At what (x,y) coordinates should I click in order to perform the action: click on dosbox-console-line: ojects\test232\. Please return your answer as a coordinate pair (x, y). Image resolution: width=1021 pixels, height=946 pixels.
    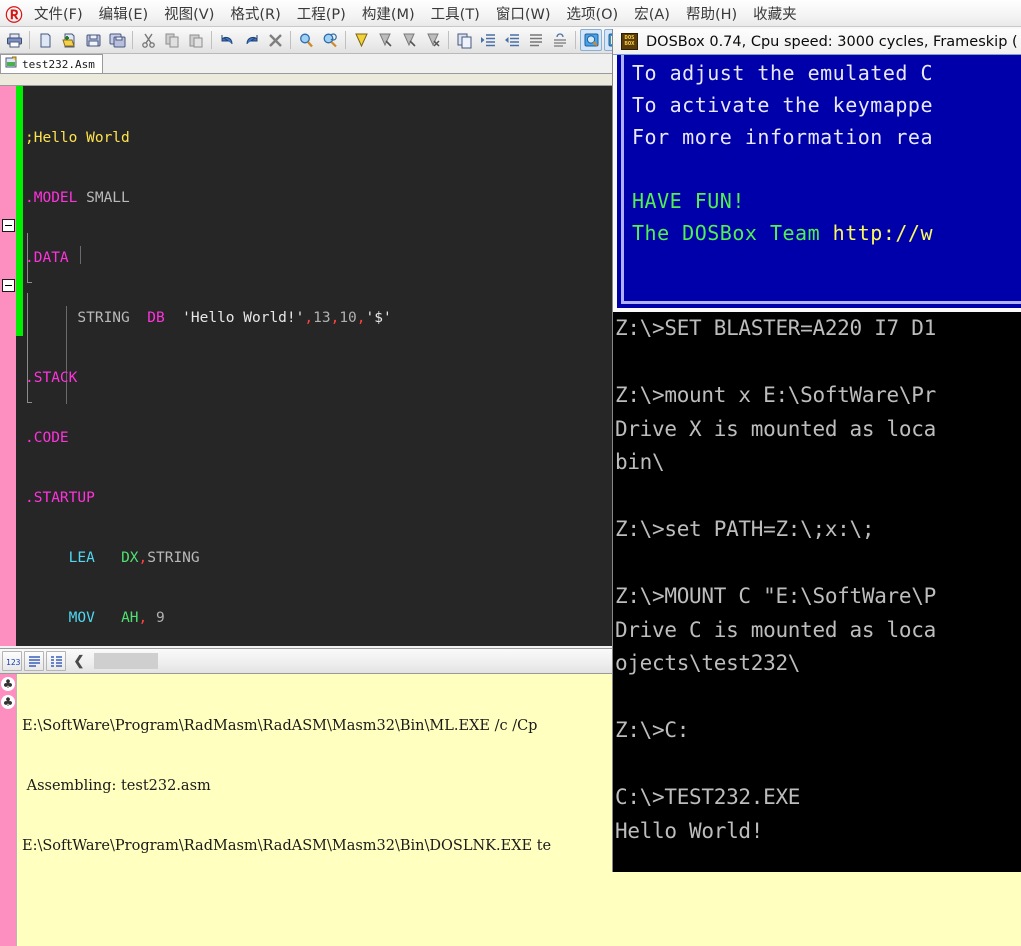
    Looking at the image, I should click on (708, 663).